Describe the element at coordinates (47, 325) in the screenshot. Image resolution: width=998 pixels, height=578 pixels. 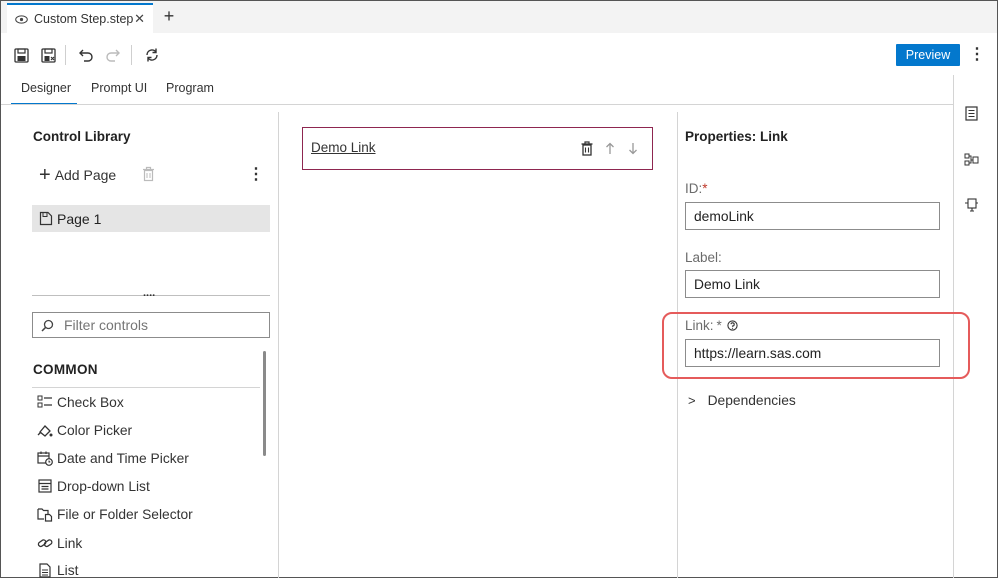
I see `search-icon` at that location.